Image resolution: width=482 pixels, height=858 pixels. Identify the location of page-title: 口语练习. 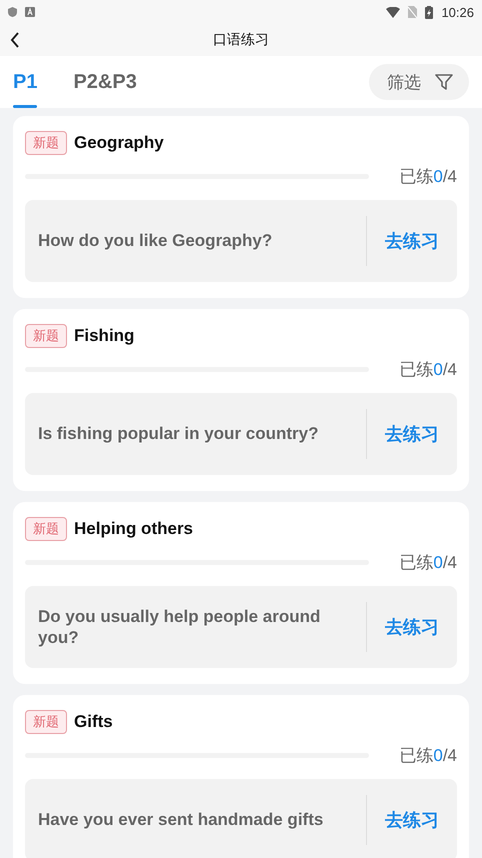
(241, 40).